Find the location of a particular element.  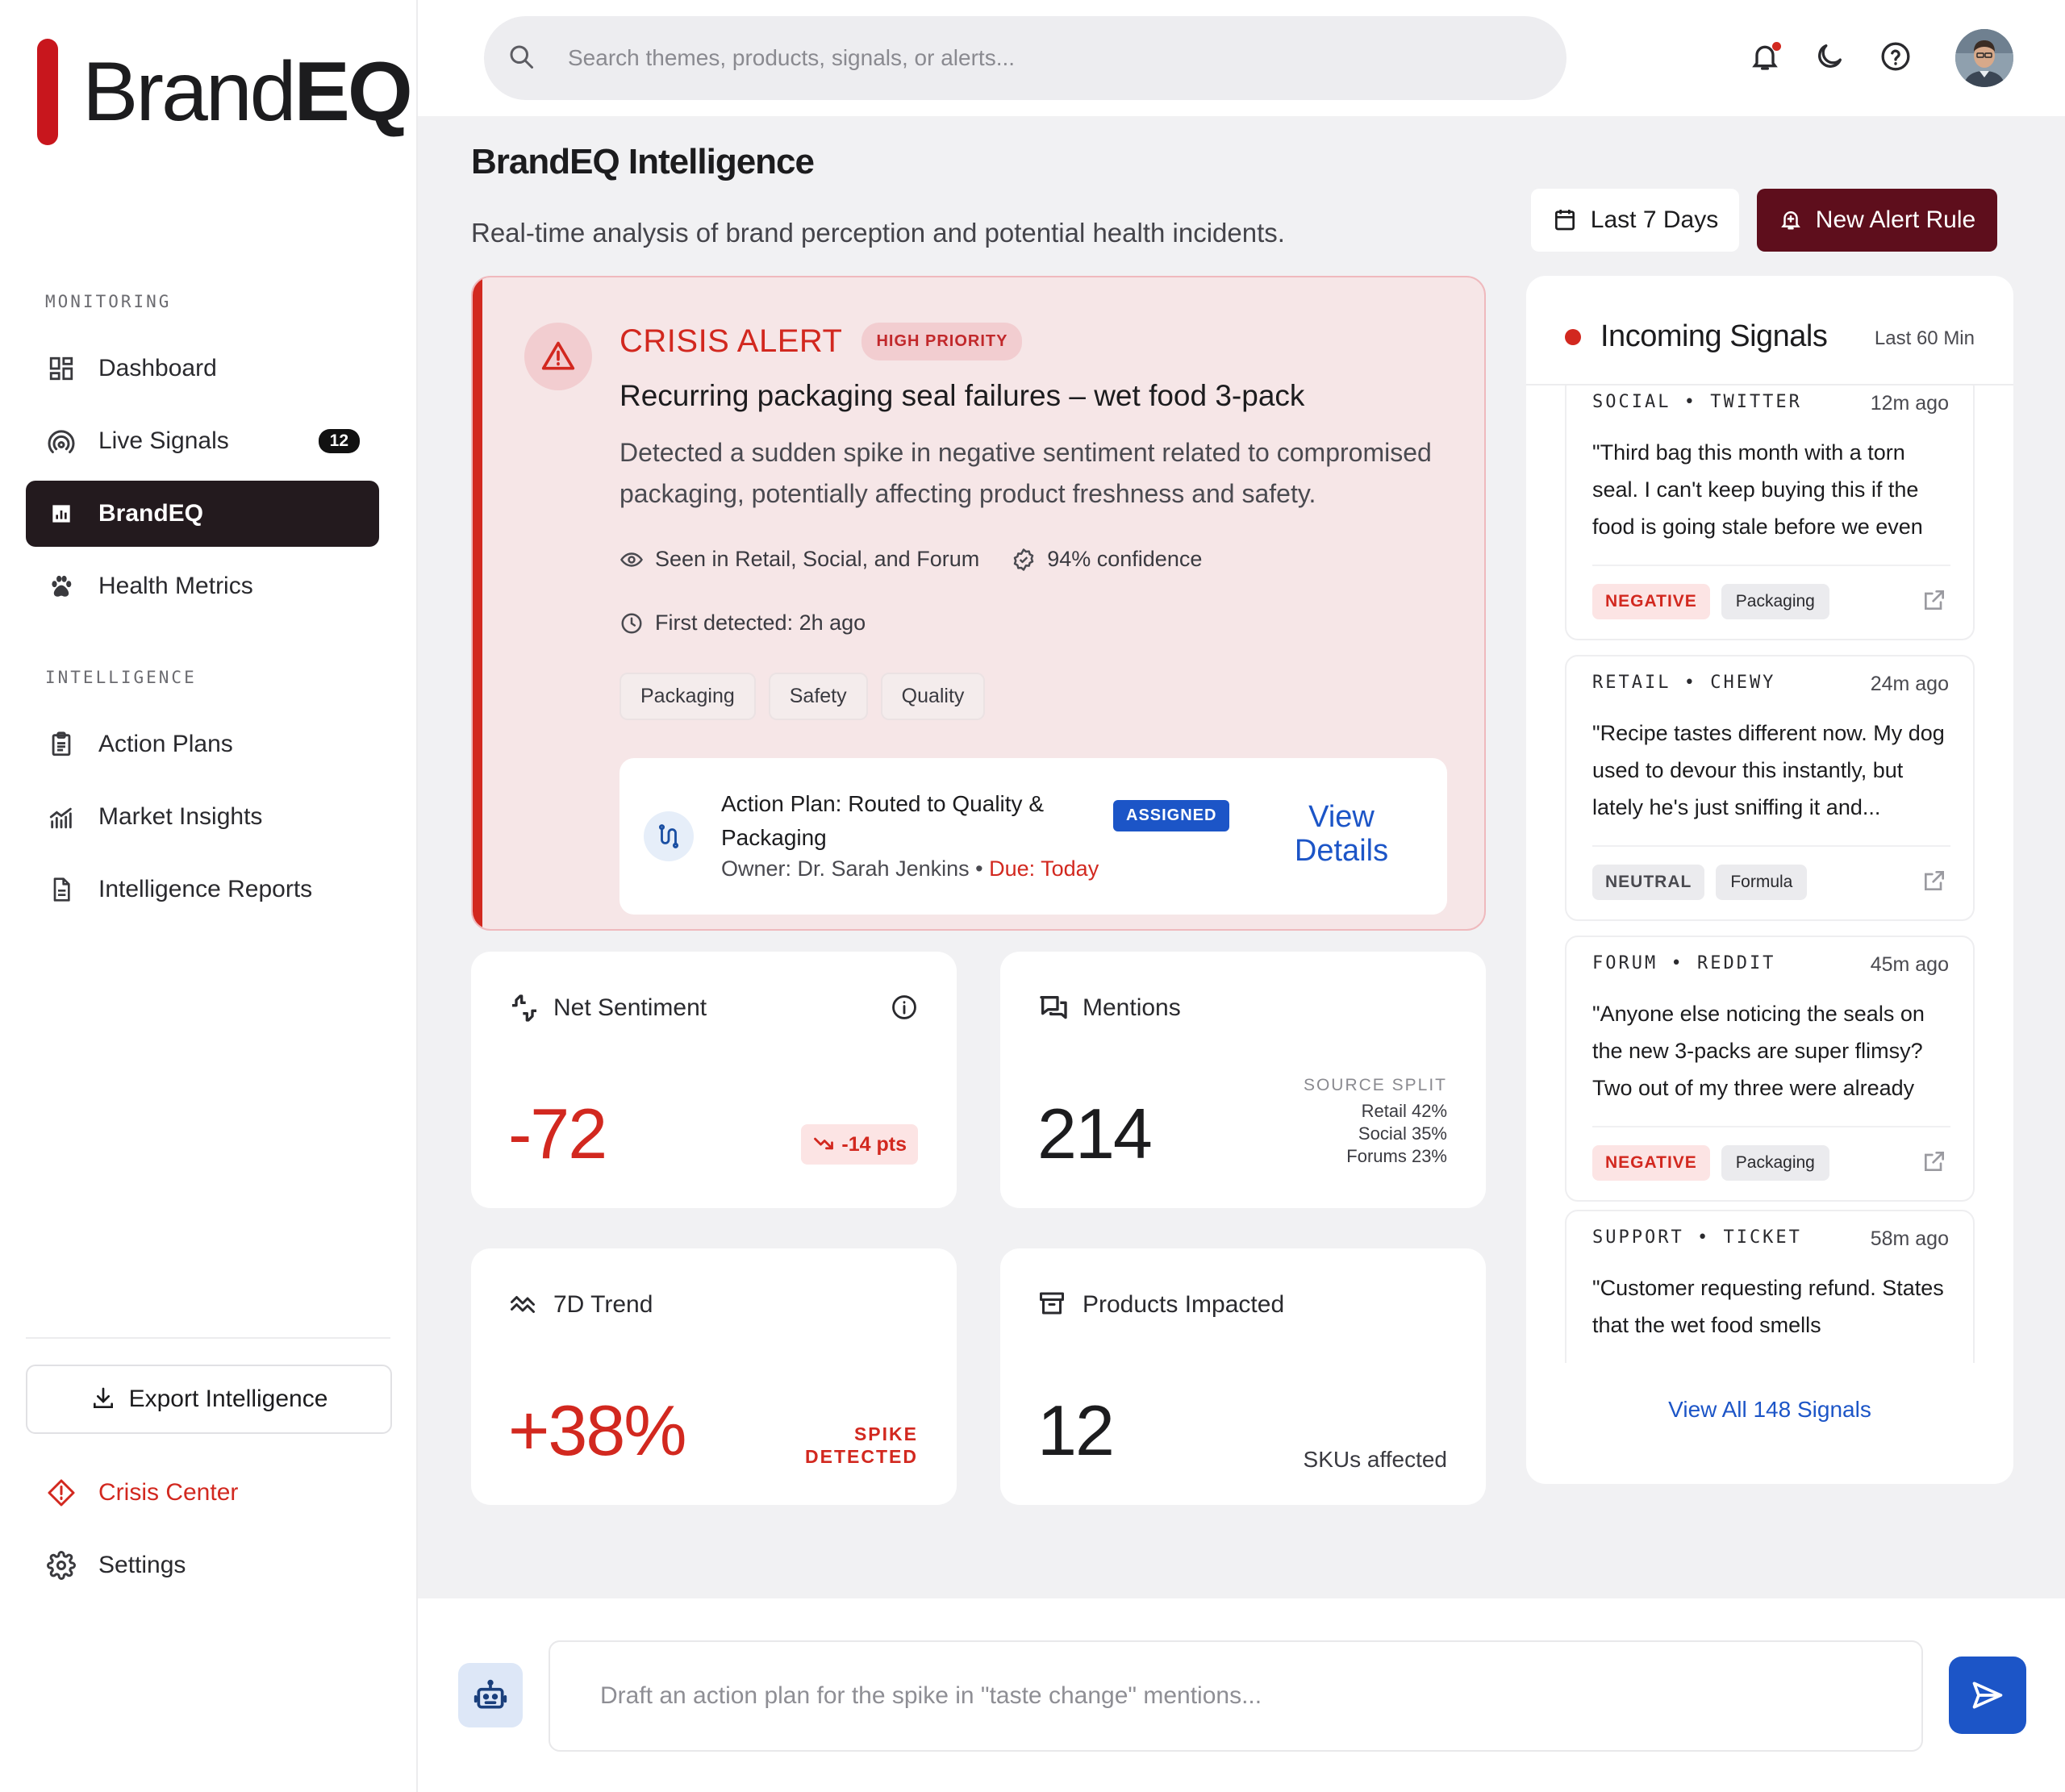

products-impacted-card: Products Impacted 12 SKUs affected is located at coordinates (1243, 1376).